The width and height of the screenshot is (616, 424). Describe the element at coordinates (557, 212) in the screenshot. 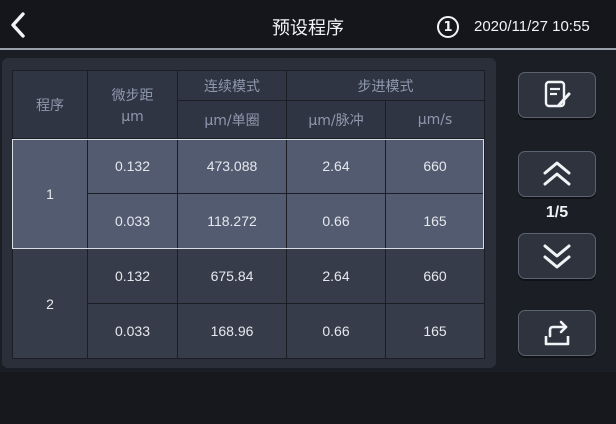

I see `page-indicator: 1/5` at that location.